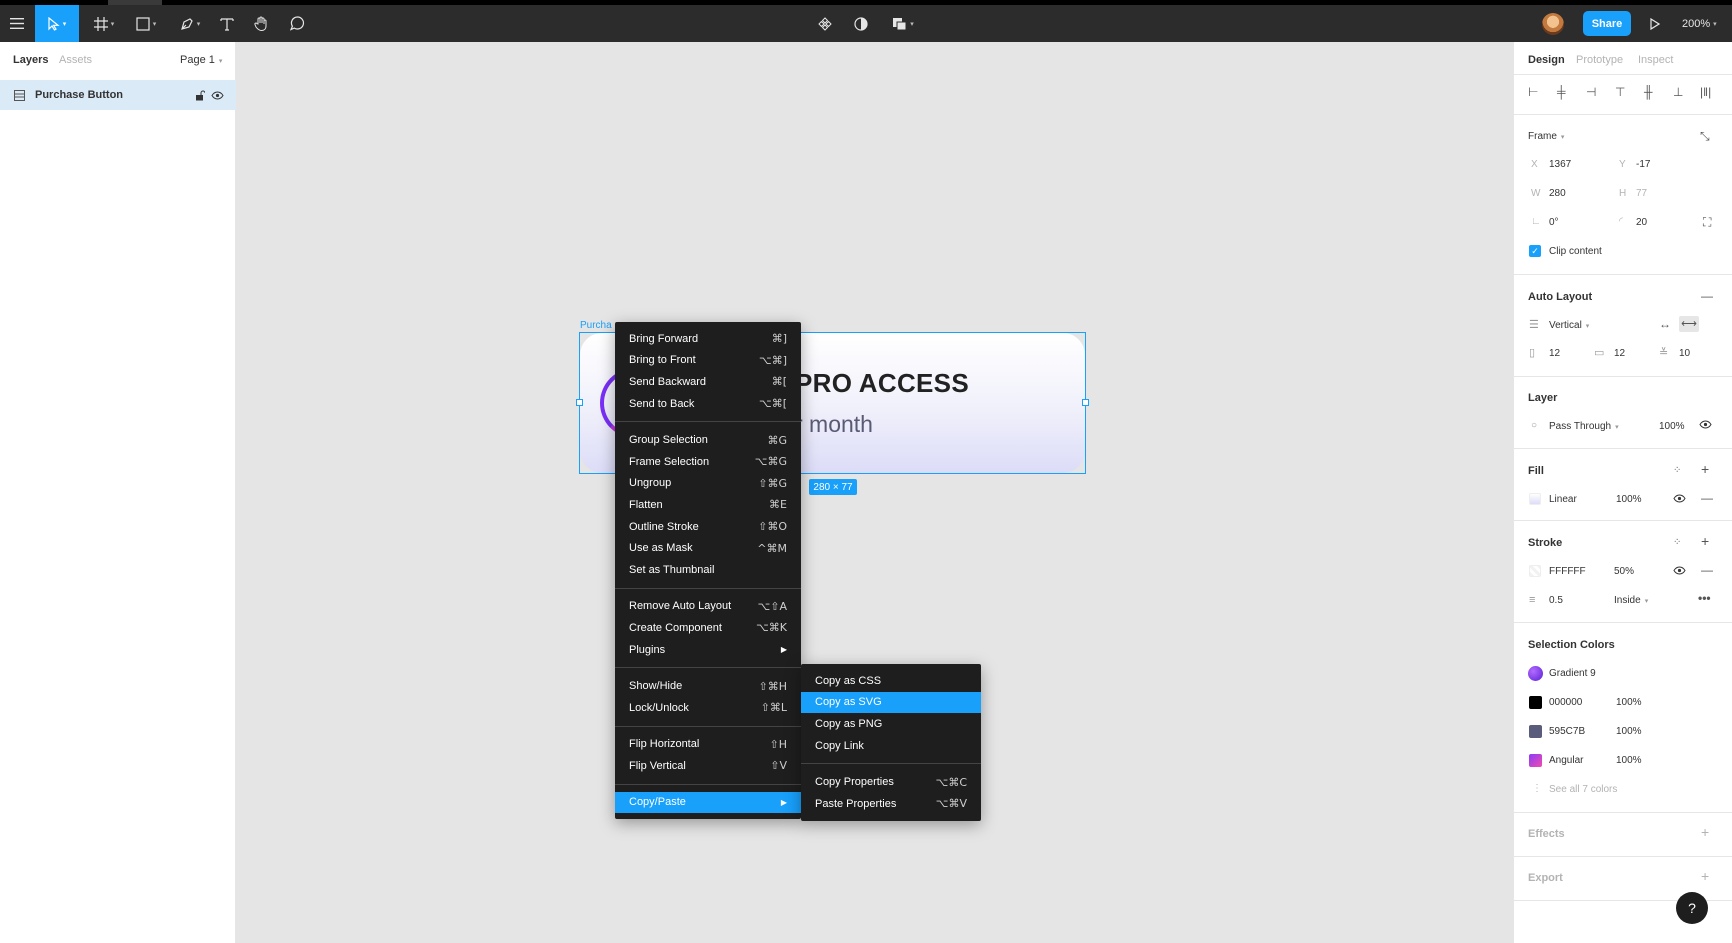 The image size is (1732, 943). Describe the element at coordinates (708, 607) in the screenshot. I see `menu-item-remove-auto-layout: Remove Auto Layout ⌥⇧A` at that location.